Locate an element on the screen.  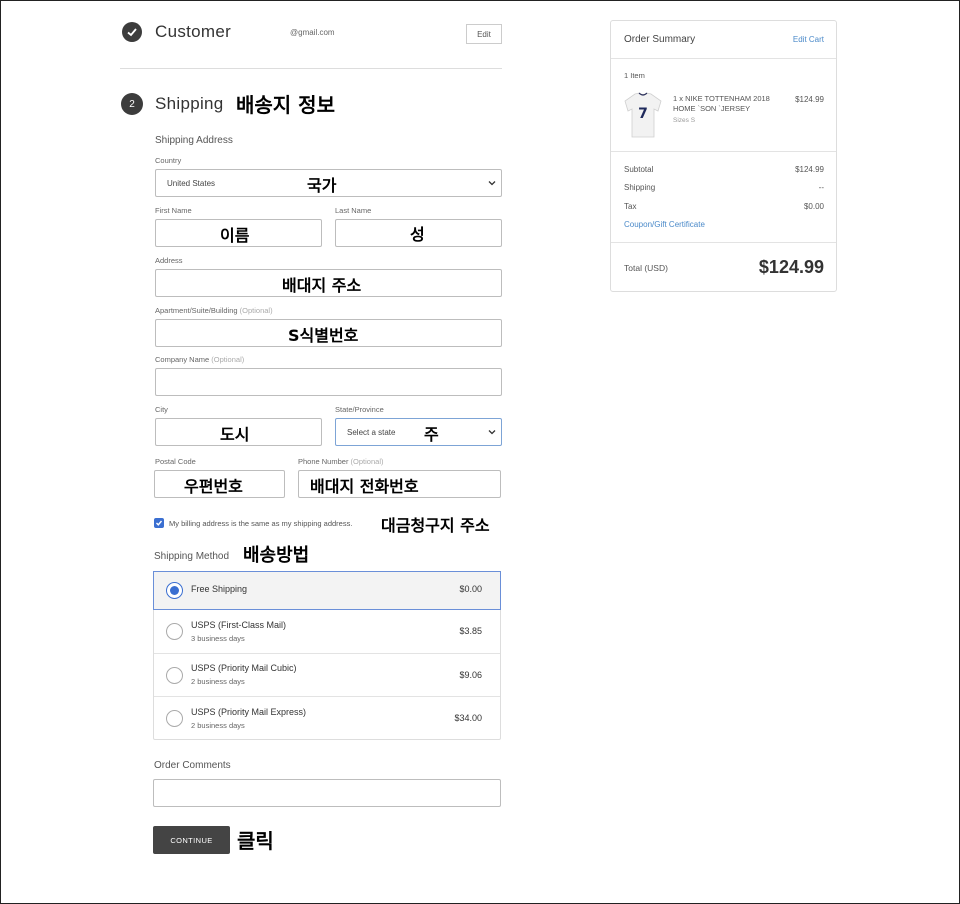
state-label: State/Province is located at coordinates (359, 409).